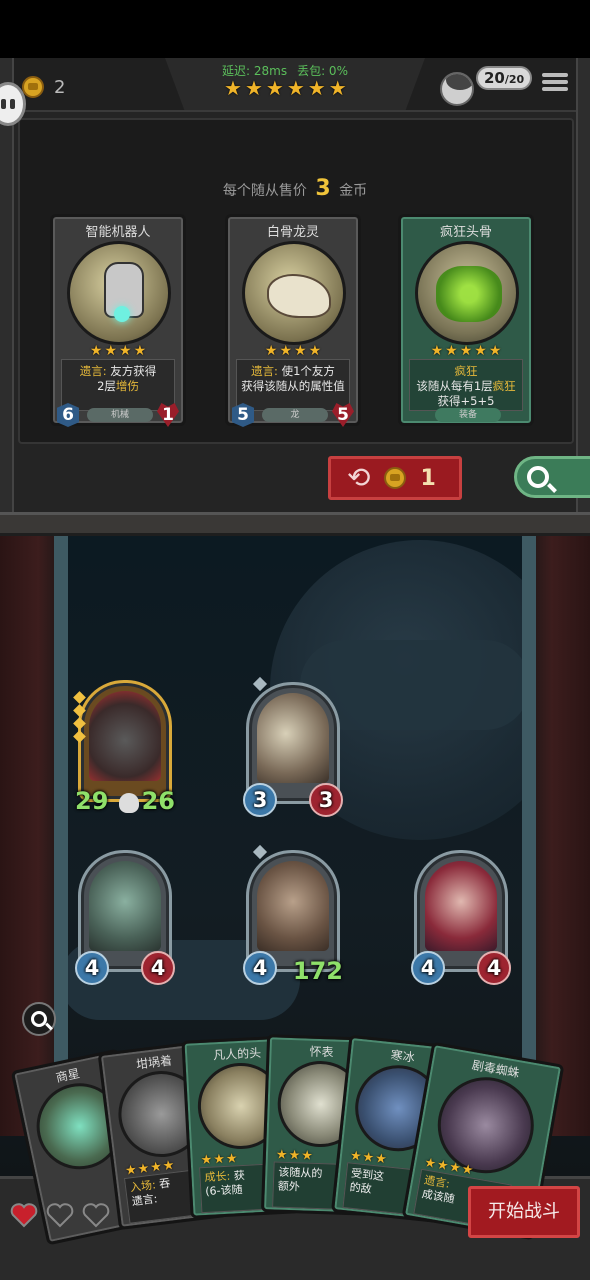 This screenshot has width=590, height=1280. What do you see at coordinates (529, 836) in the screenshot?
I see `right-pillar` at bounding box center [529, 836].